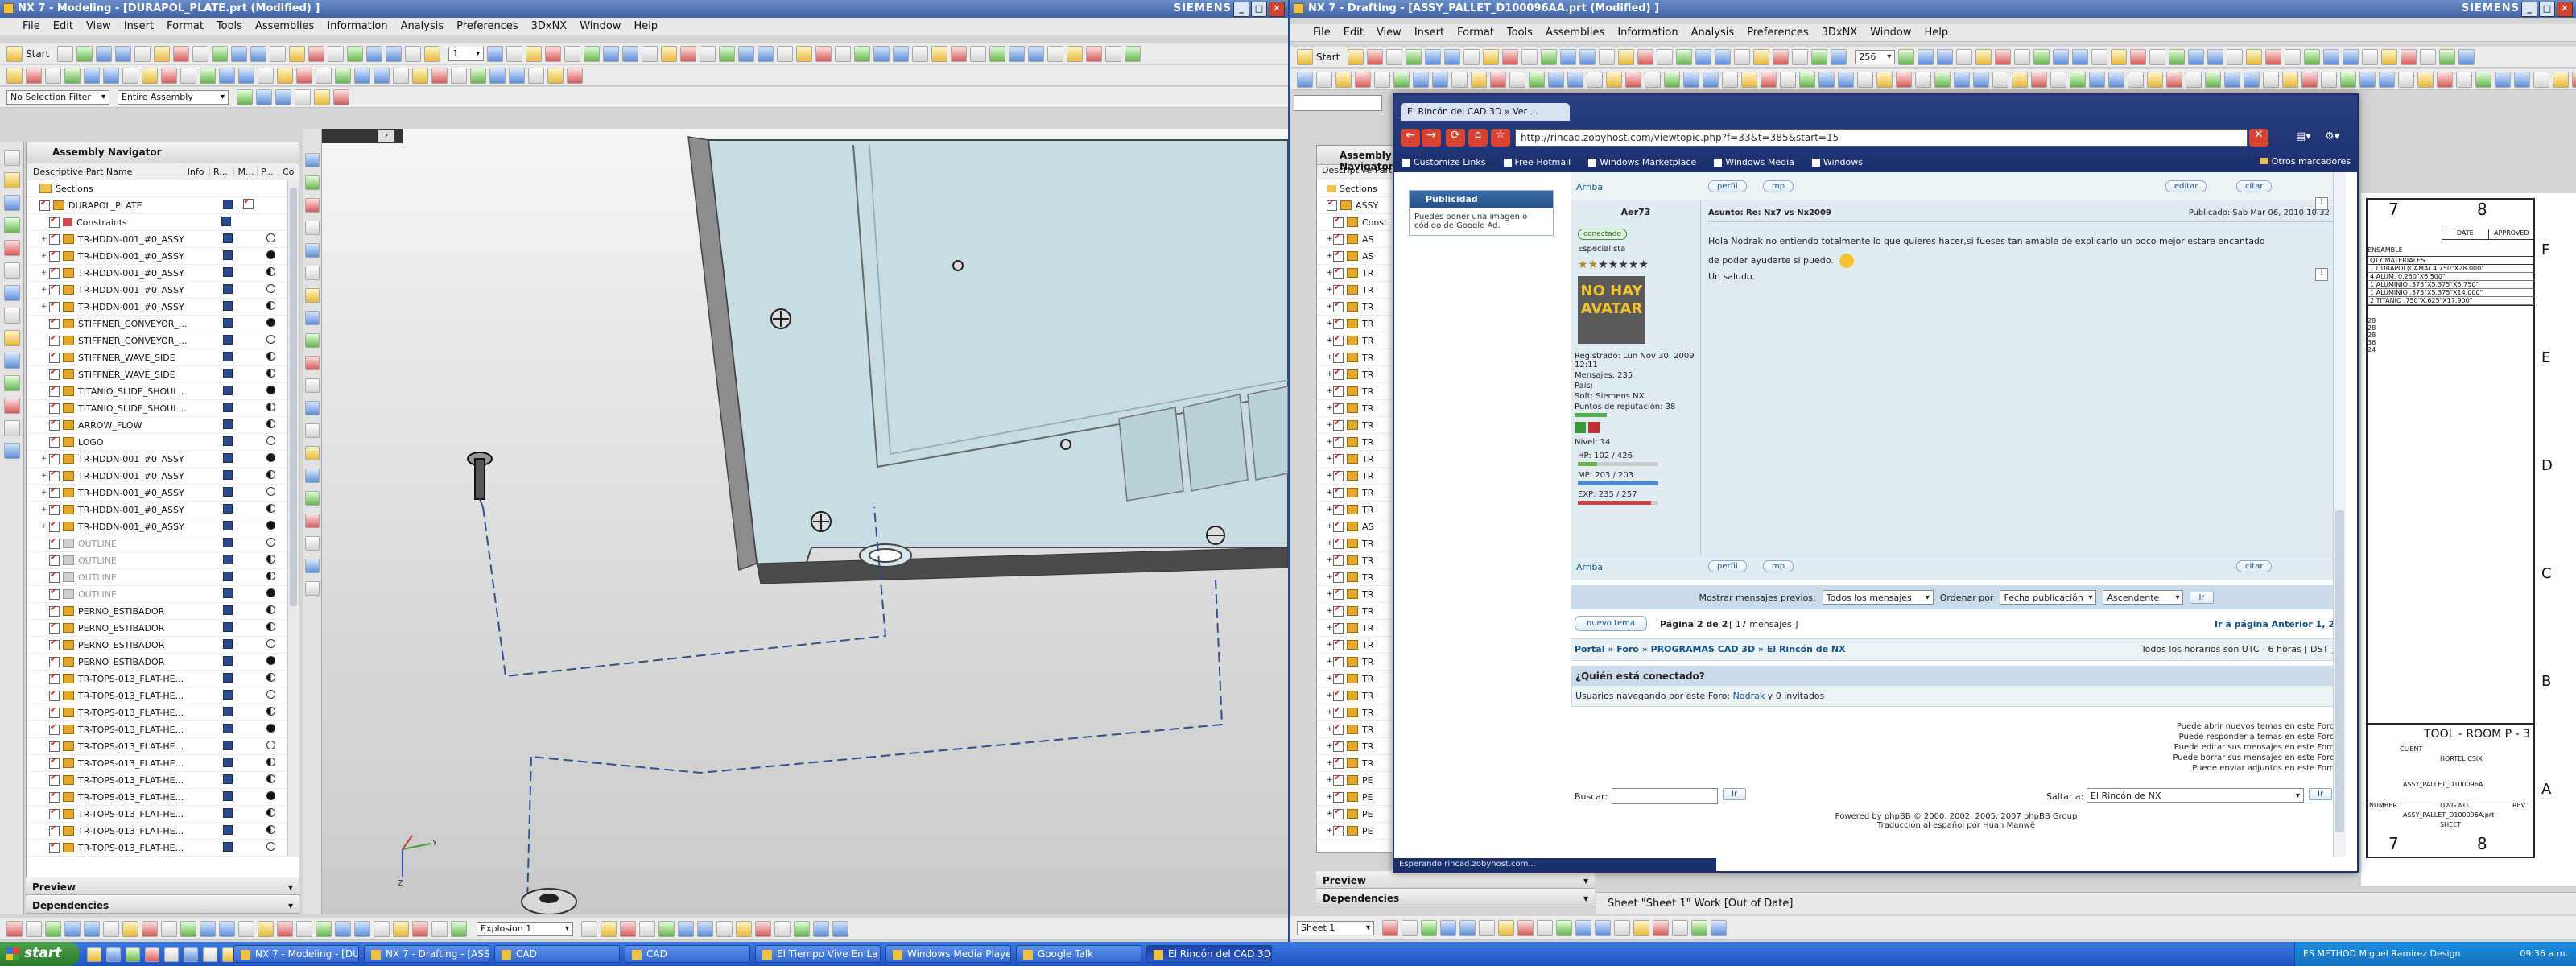 The width and height of the screenshot is (2576, 966). I want to click on maximize-icon: □, so click(2547, 9).